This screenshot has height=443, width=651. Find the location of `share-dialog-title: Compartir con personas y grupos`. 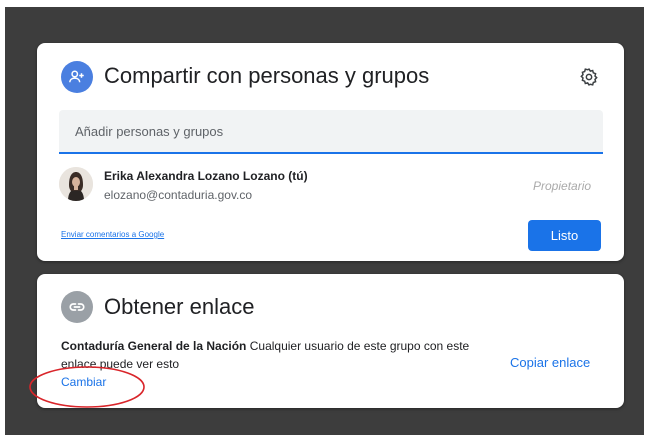

share-dialog-title: Compartir con personas y grupos is located at coordinates (267, 75).